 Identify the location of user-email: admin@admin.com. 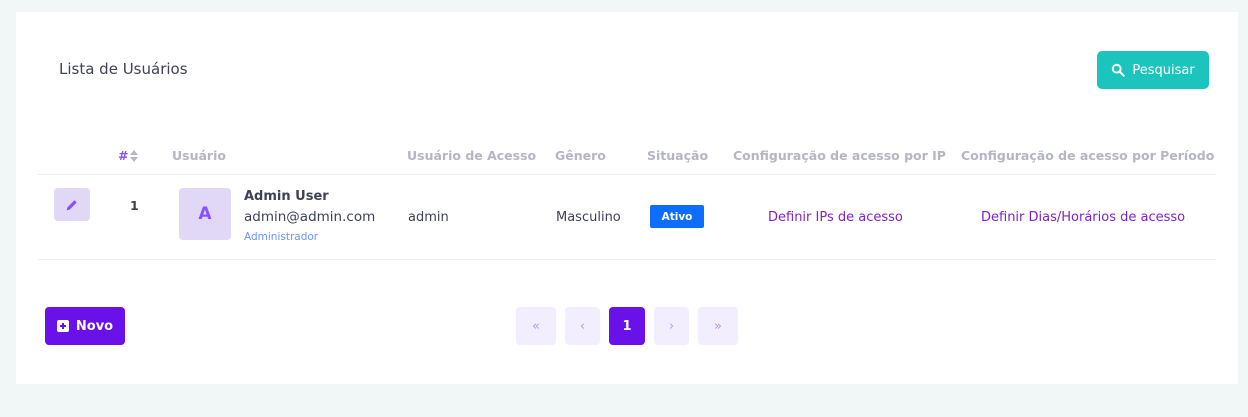
(310, 217).